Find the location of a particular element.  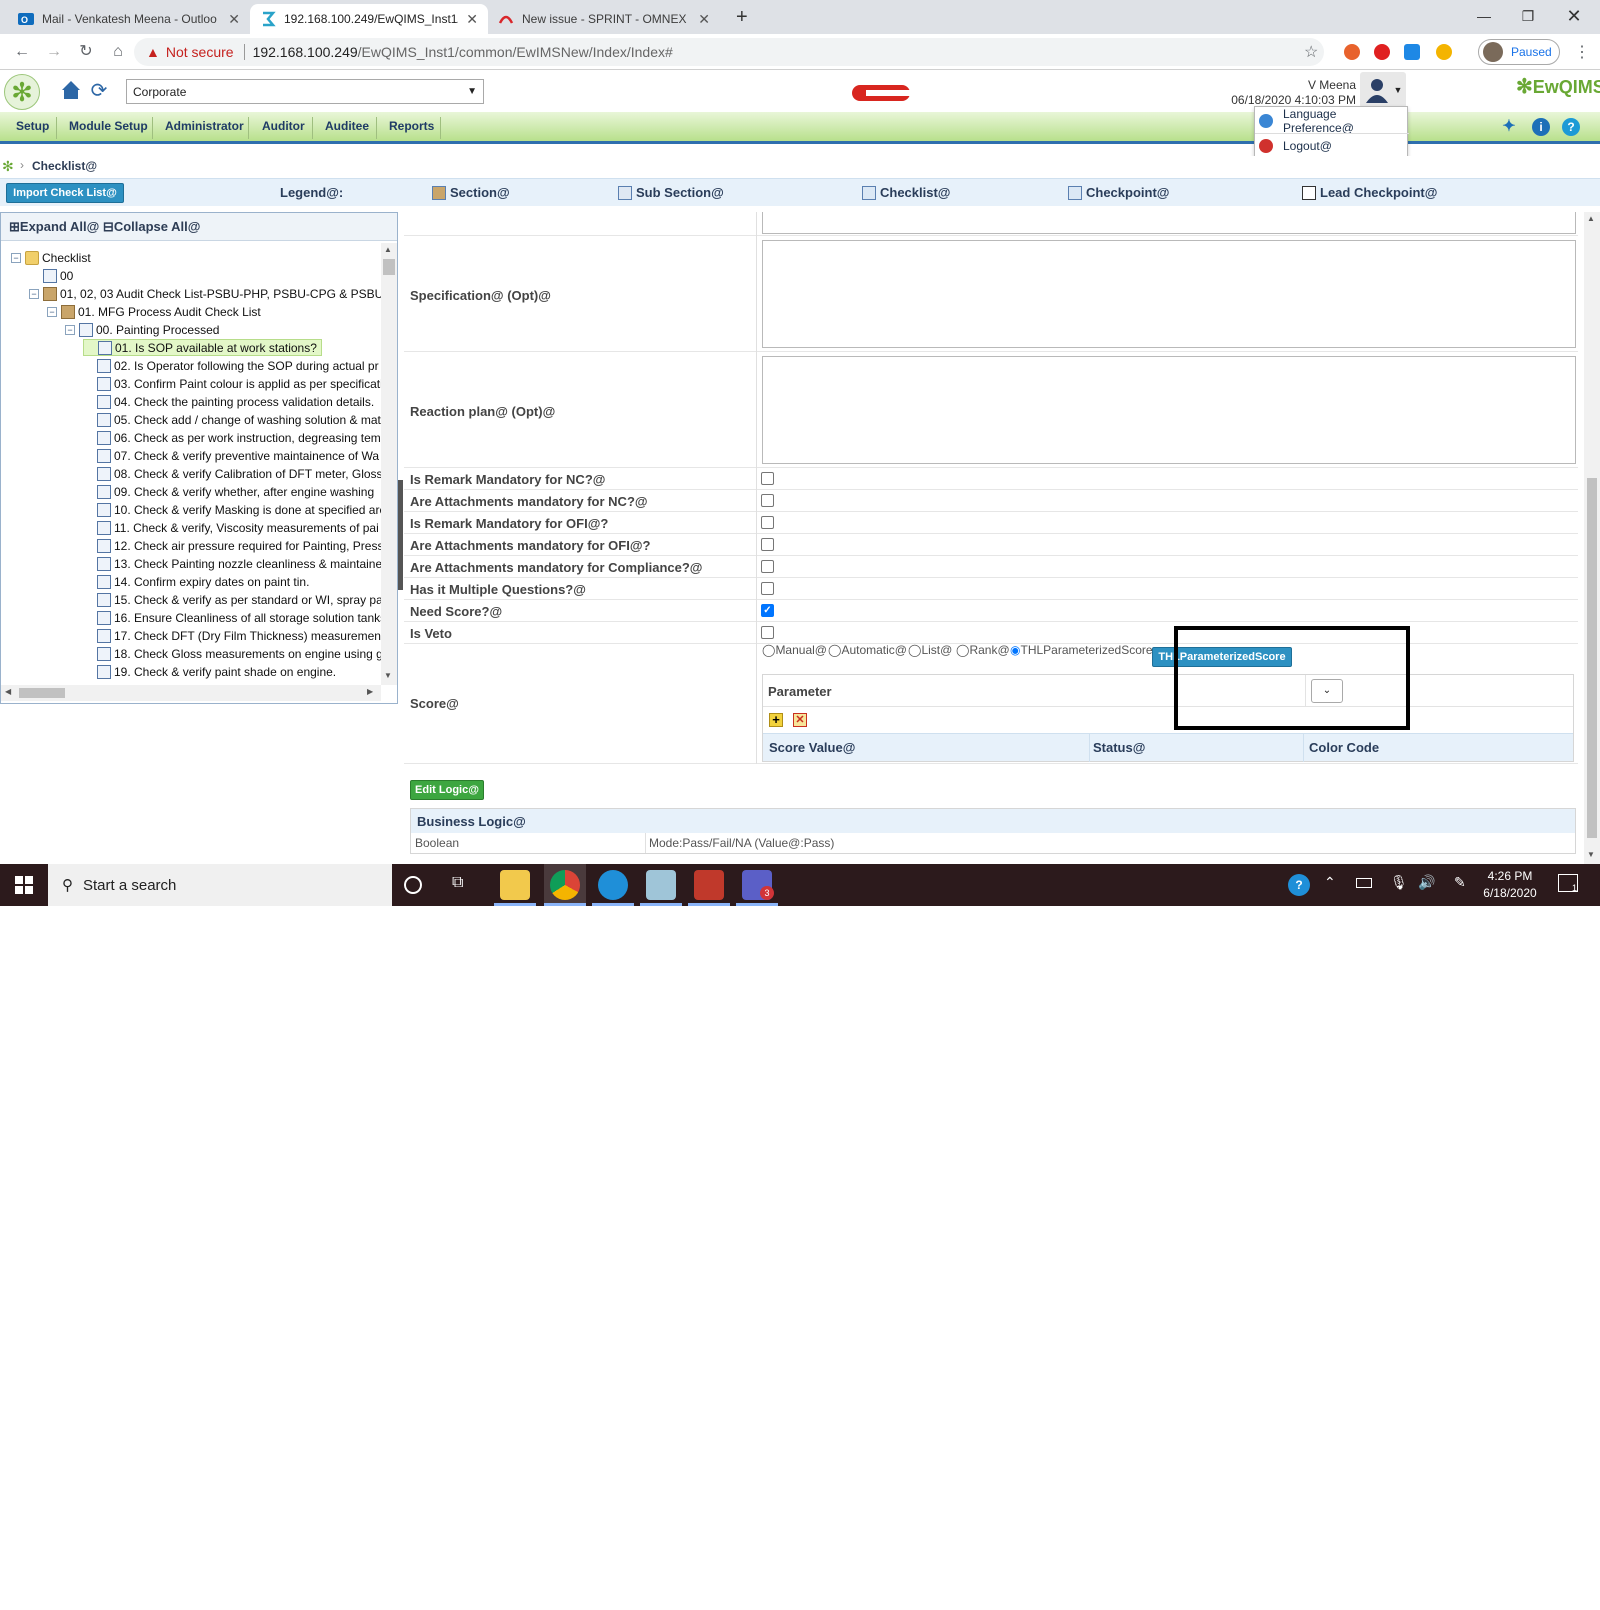

radio-rank: ◯Rank@ is located at coordinates (983, 650).